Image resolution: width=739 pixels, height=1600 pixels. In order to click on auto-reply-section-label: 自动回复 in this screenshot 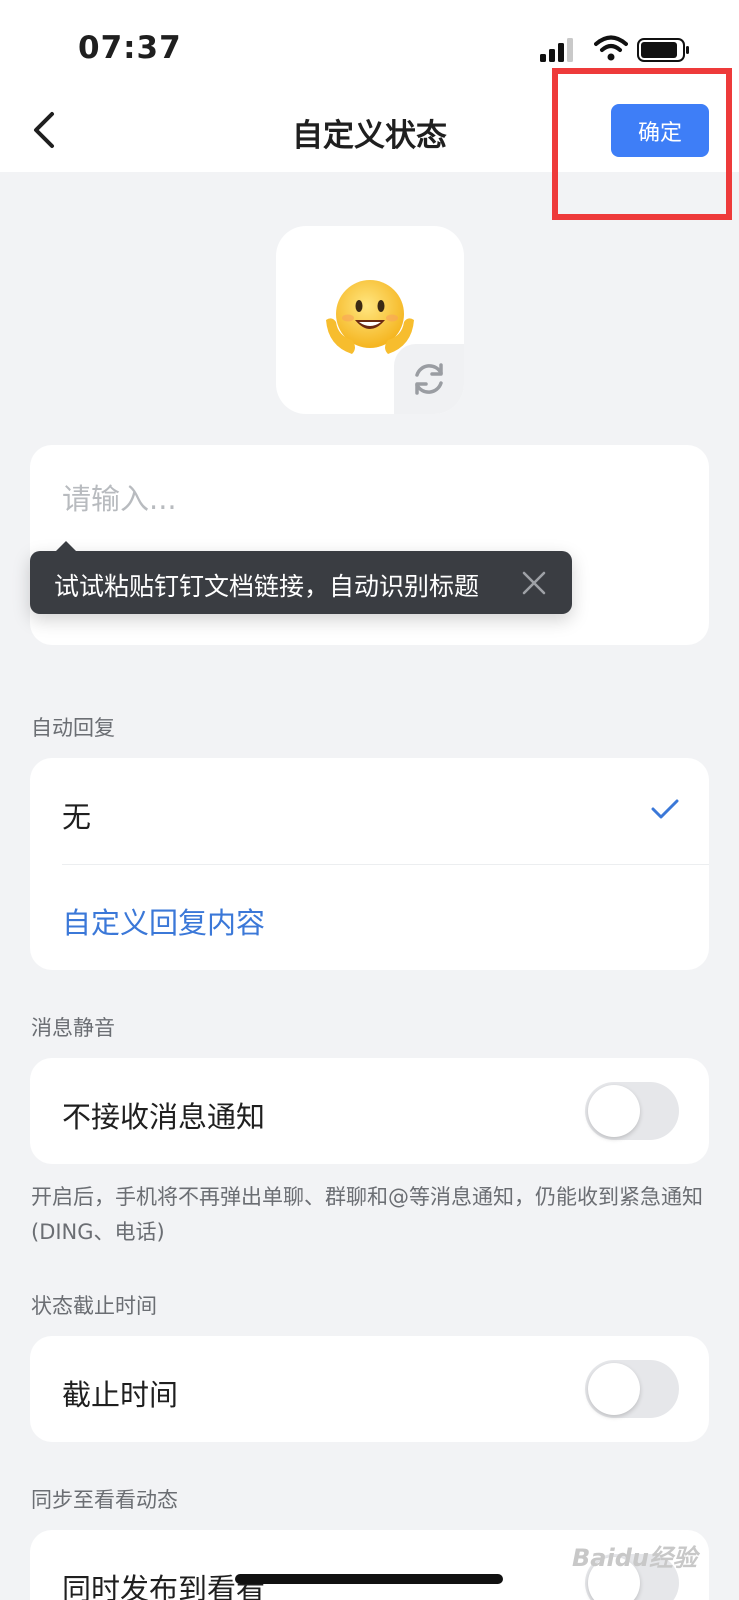, I will do `click(73, 728)`.